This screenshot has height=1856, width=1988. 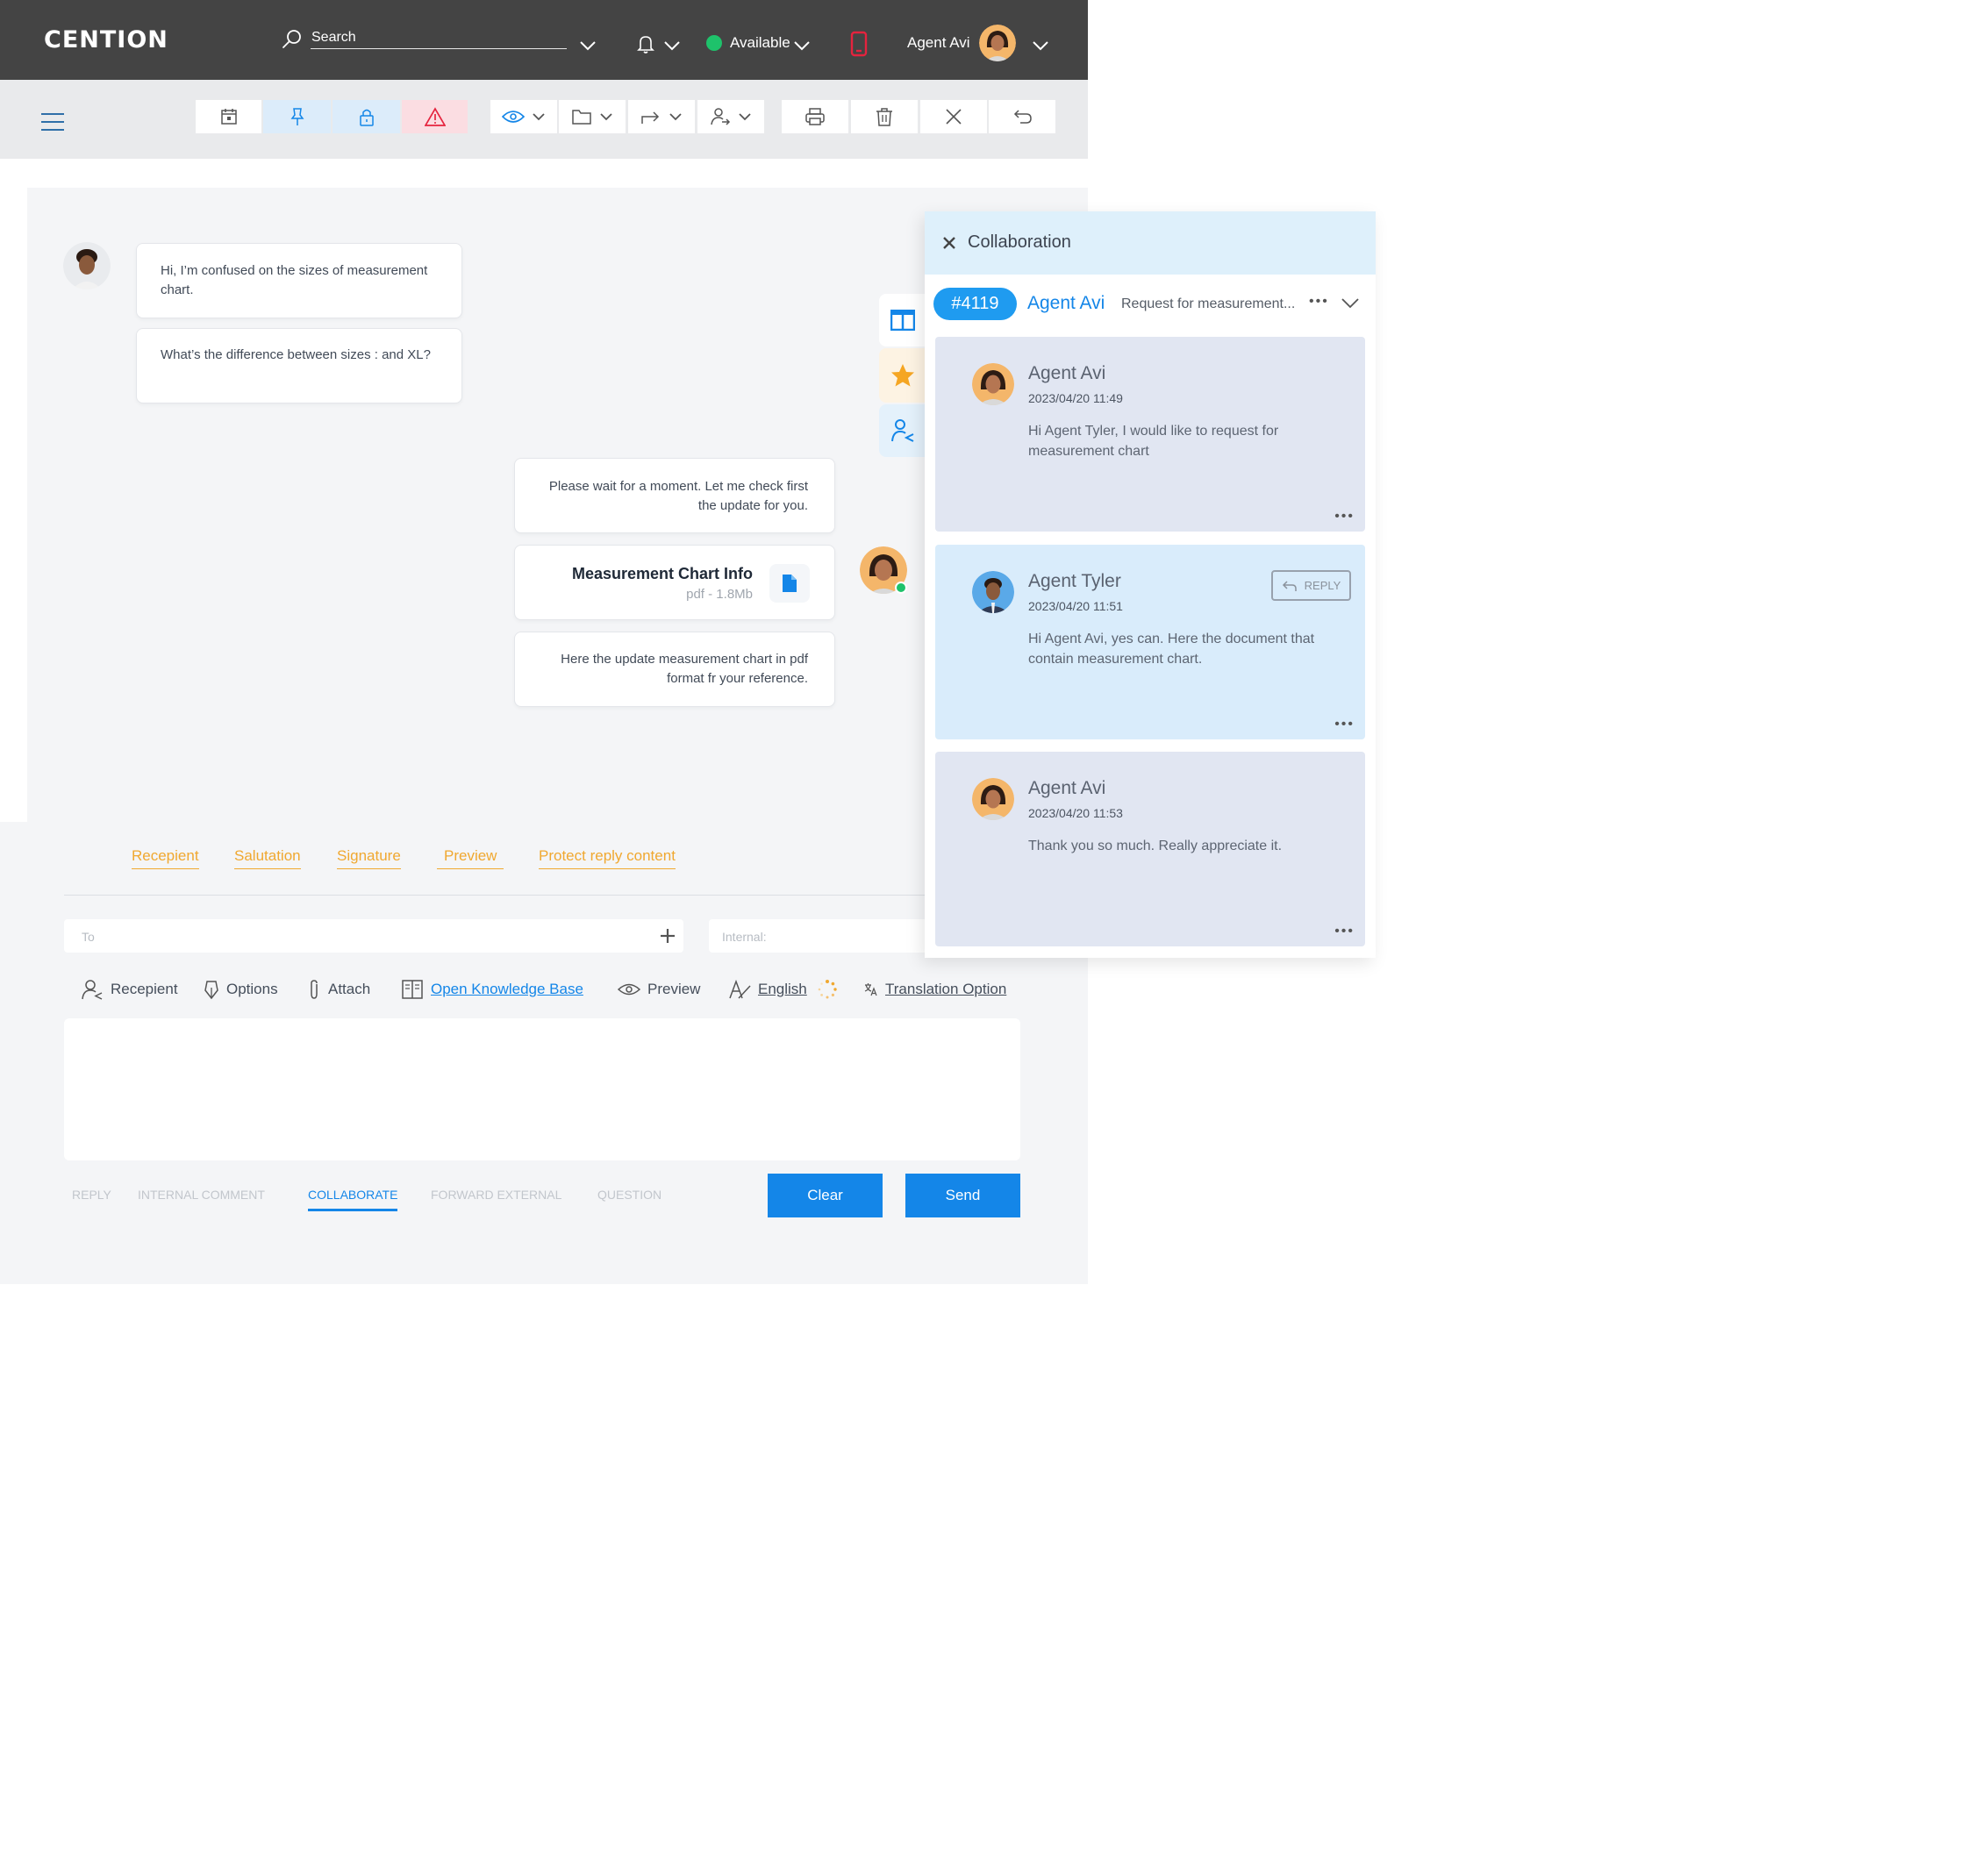 What do you see at coordinates (1075, 398) in the screenshot?
I see `message-timestamp: 2023/04/20 11:49` at bounding box center [1075, 398].